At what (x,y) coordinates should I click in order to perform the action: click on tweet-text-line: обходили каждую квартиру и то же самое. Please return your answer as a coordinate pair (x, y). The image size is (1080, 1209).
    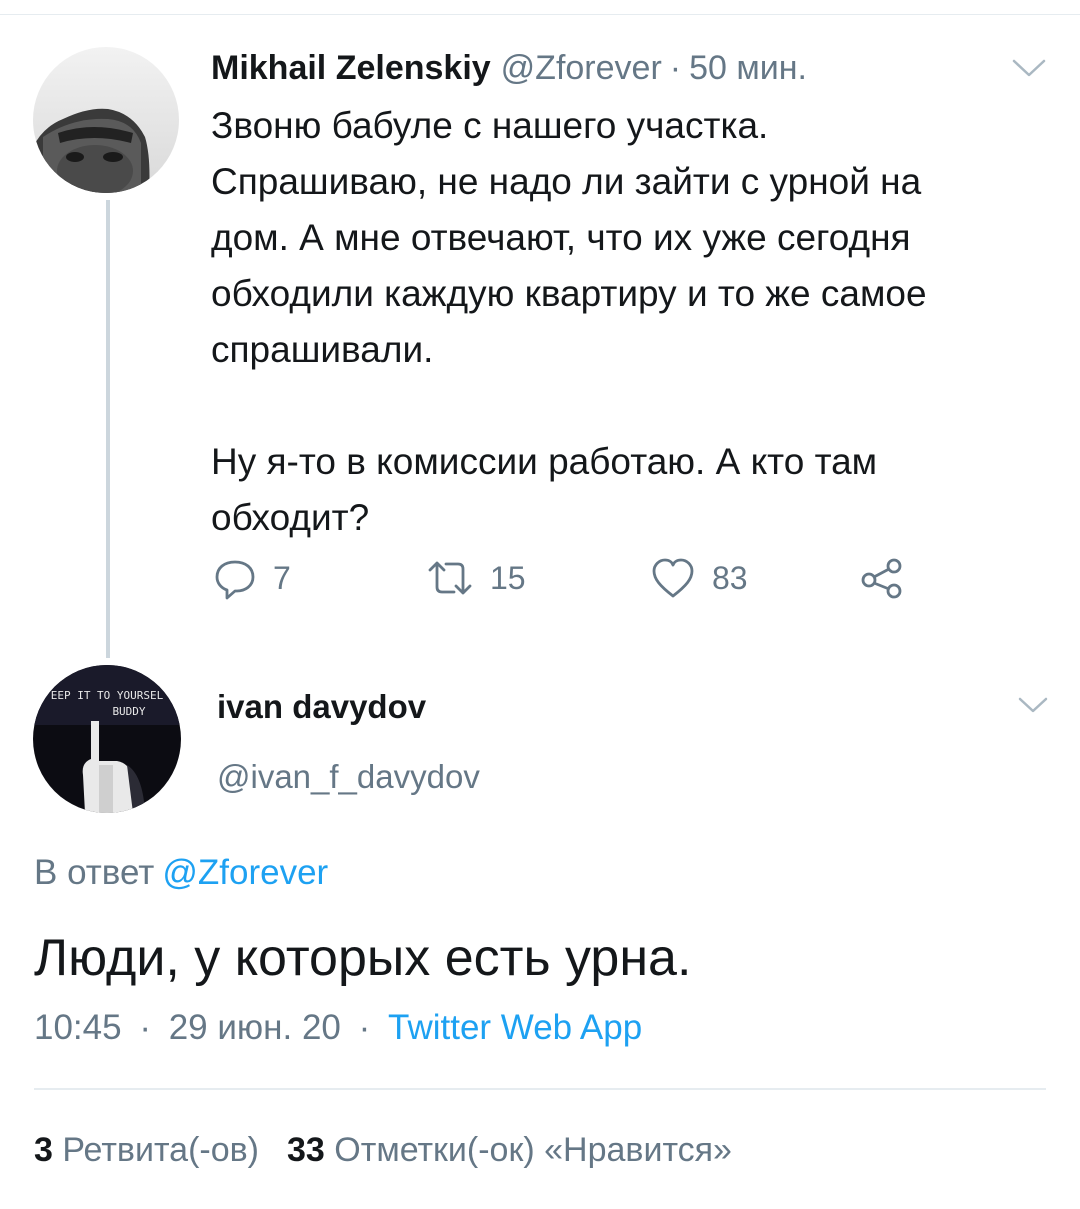
    Looking at the image, I should click on (569, 293).